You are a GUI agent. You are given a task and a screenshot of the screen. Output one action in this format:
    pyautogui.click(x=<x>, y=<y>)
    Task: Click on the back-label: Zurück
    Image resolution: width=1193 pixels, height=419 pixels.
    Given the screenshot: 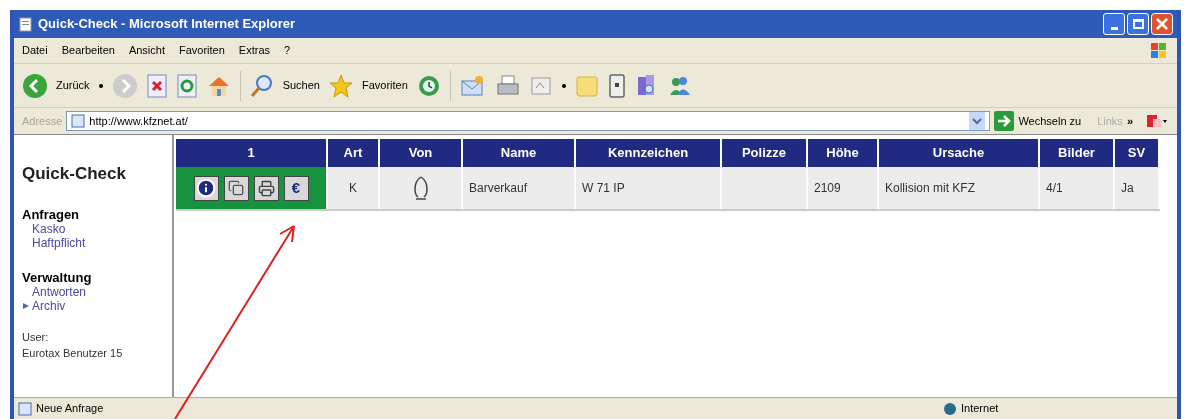 What is the action you would take?
    pyautogui.click(x=73, y=85)
    